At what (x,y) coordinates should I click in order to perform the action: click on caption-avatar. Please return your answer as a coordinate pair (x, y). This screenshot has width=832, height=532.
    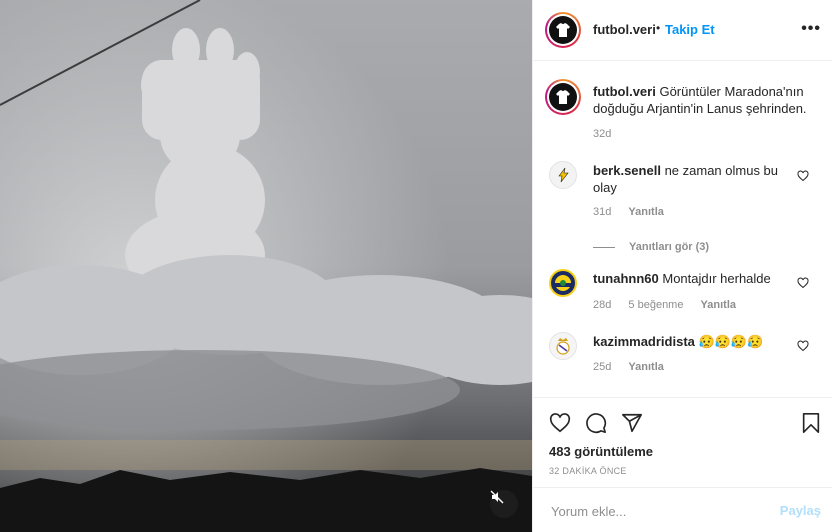
    Looking at the image, I should click on (563, 97).